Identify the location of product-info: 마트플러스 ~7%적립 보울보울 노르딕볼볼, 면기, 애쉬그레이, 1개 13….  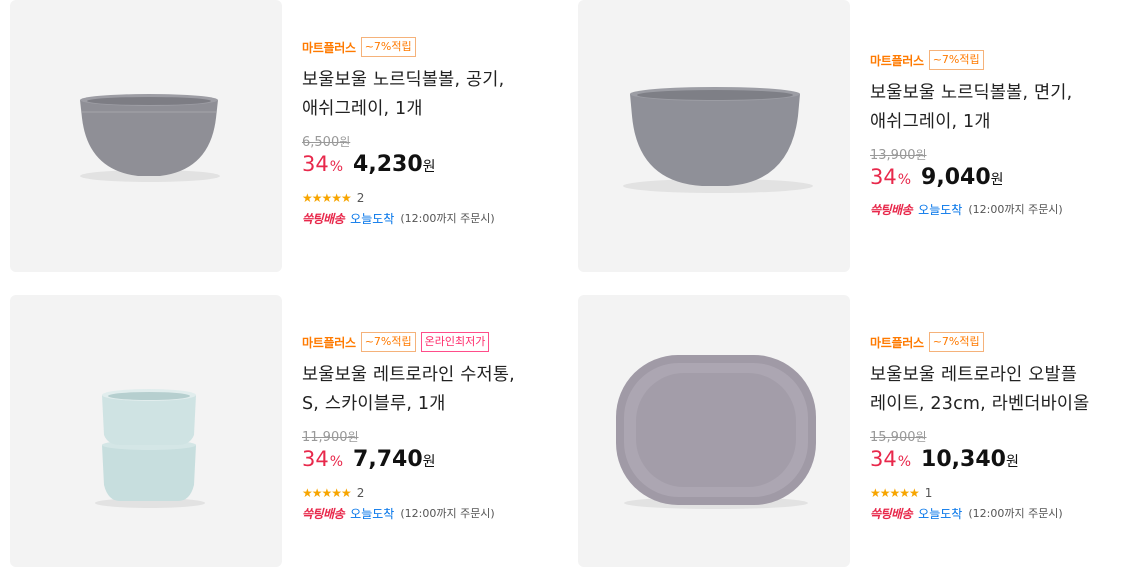
(1002, 108).